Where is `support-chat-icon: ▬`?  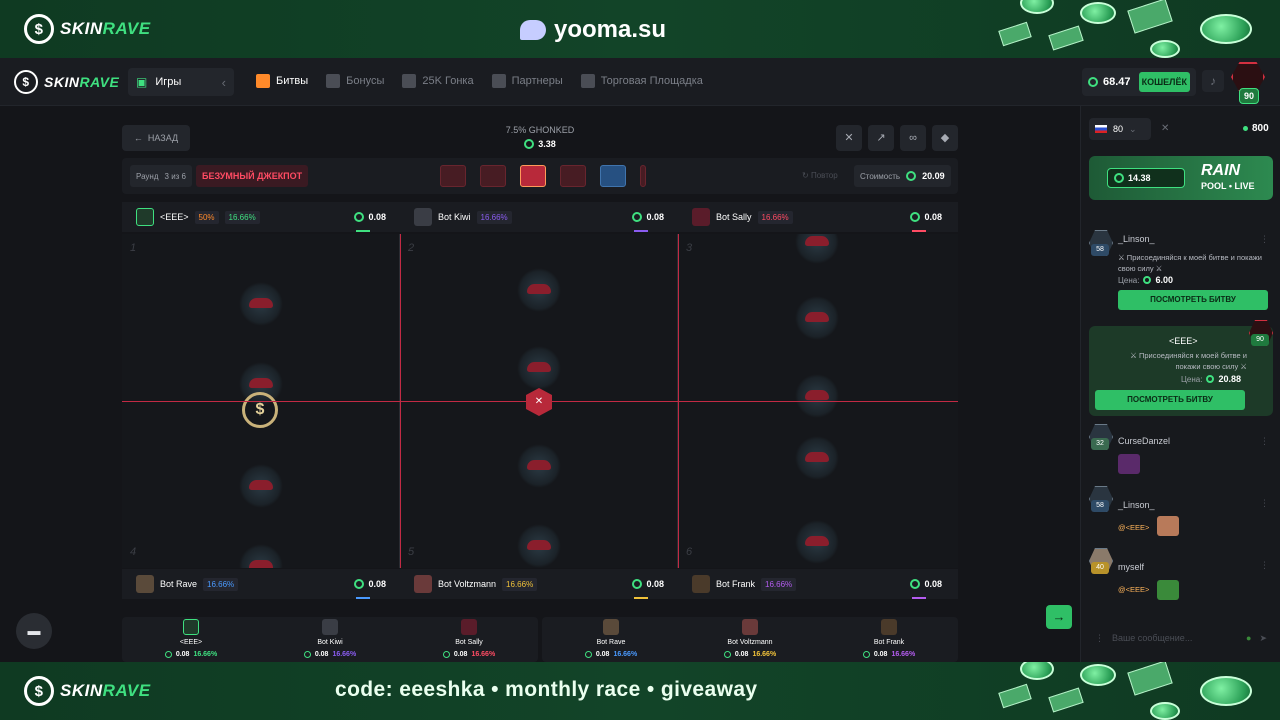 support-chat-icon: ▬ is located at coordinates (34, 631).